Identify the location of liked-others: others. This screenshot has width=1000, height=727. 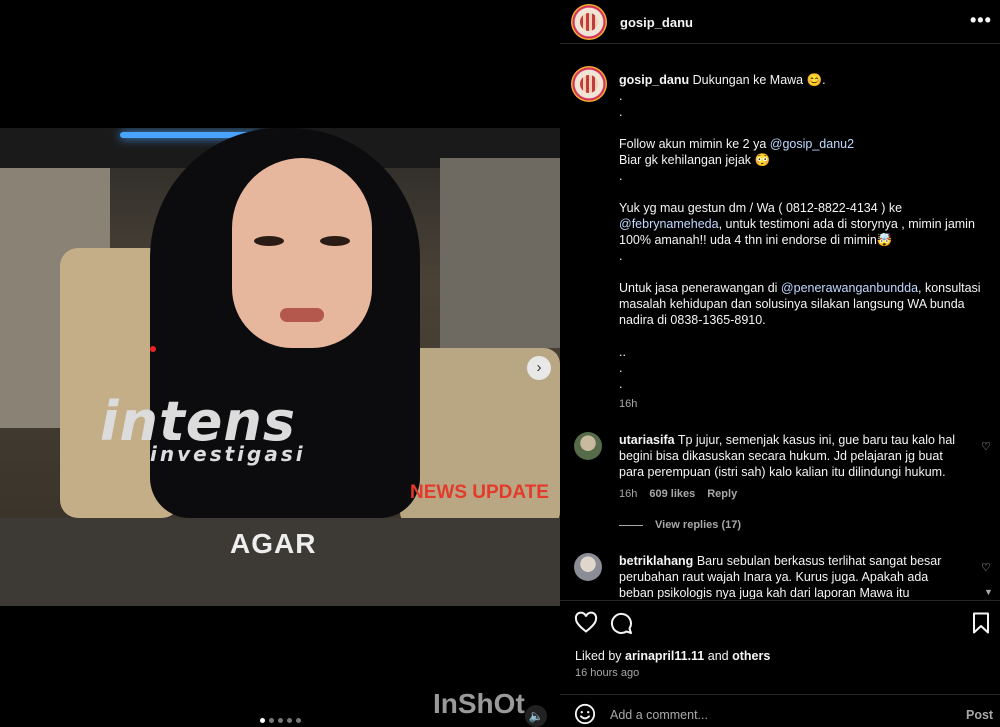
(751, 656).